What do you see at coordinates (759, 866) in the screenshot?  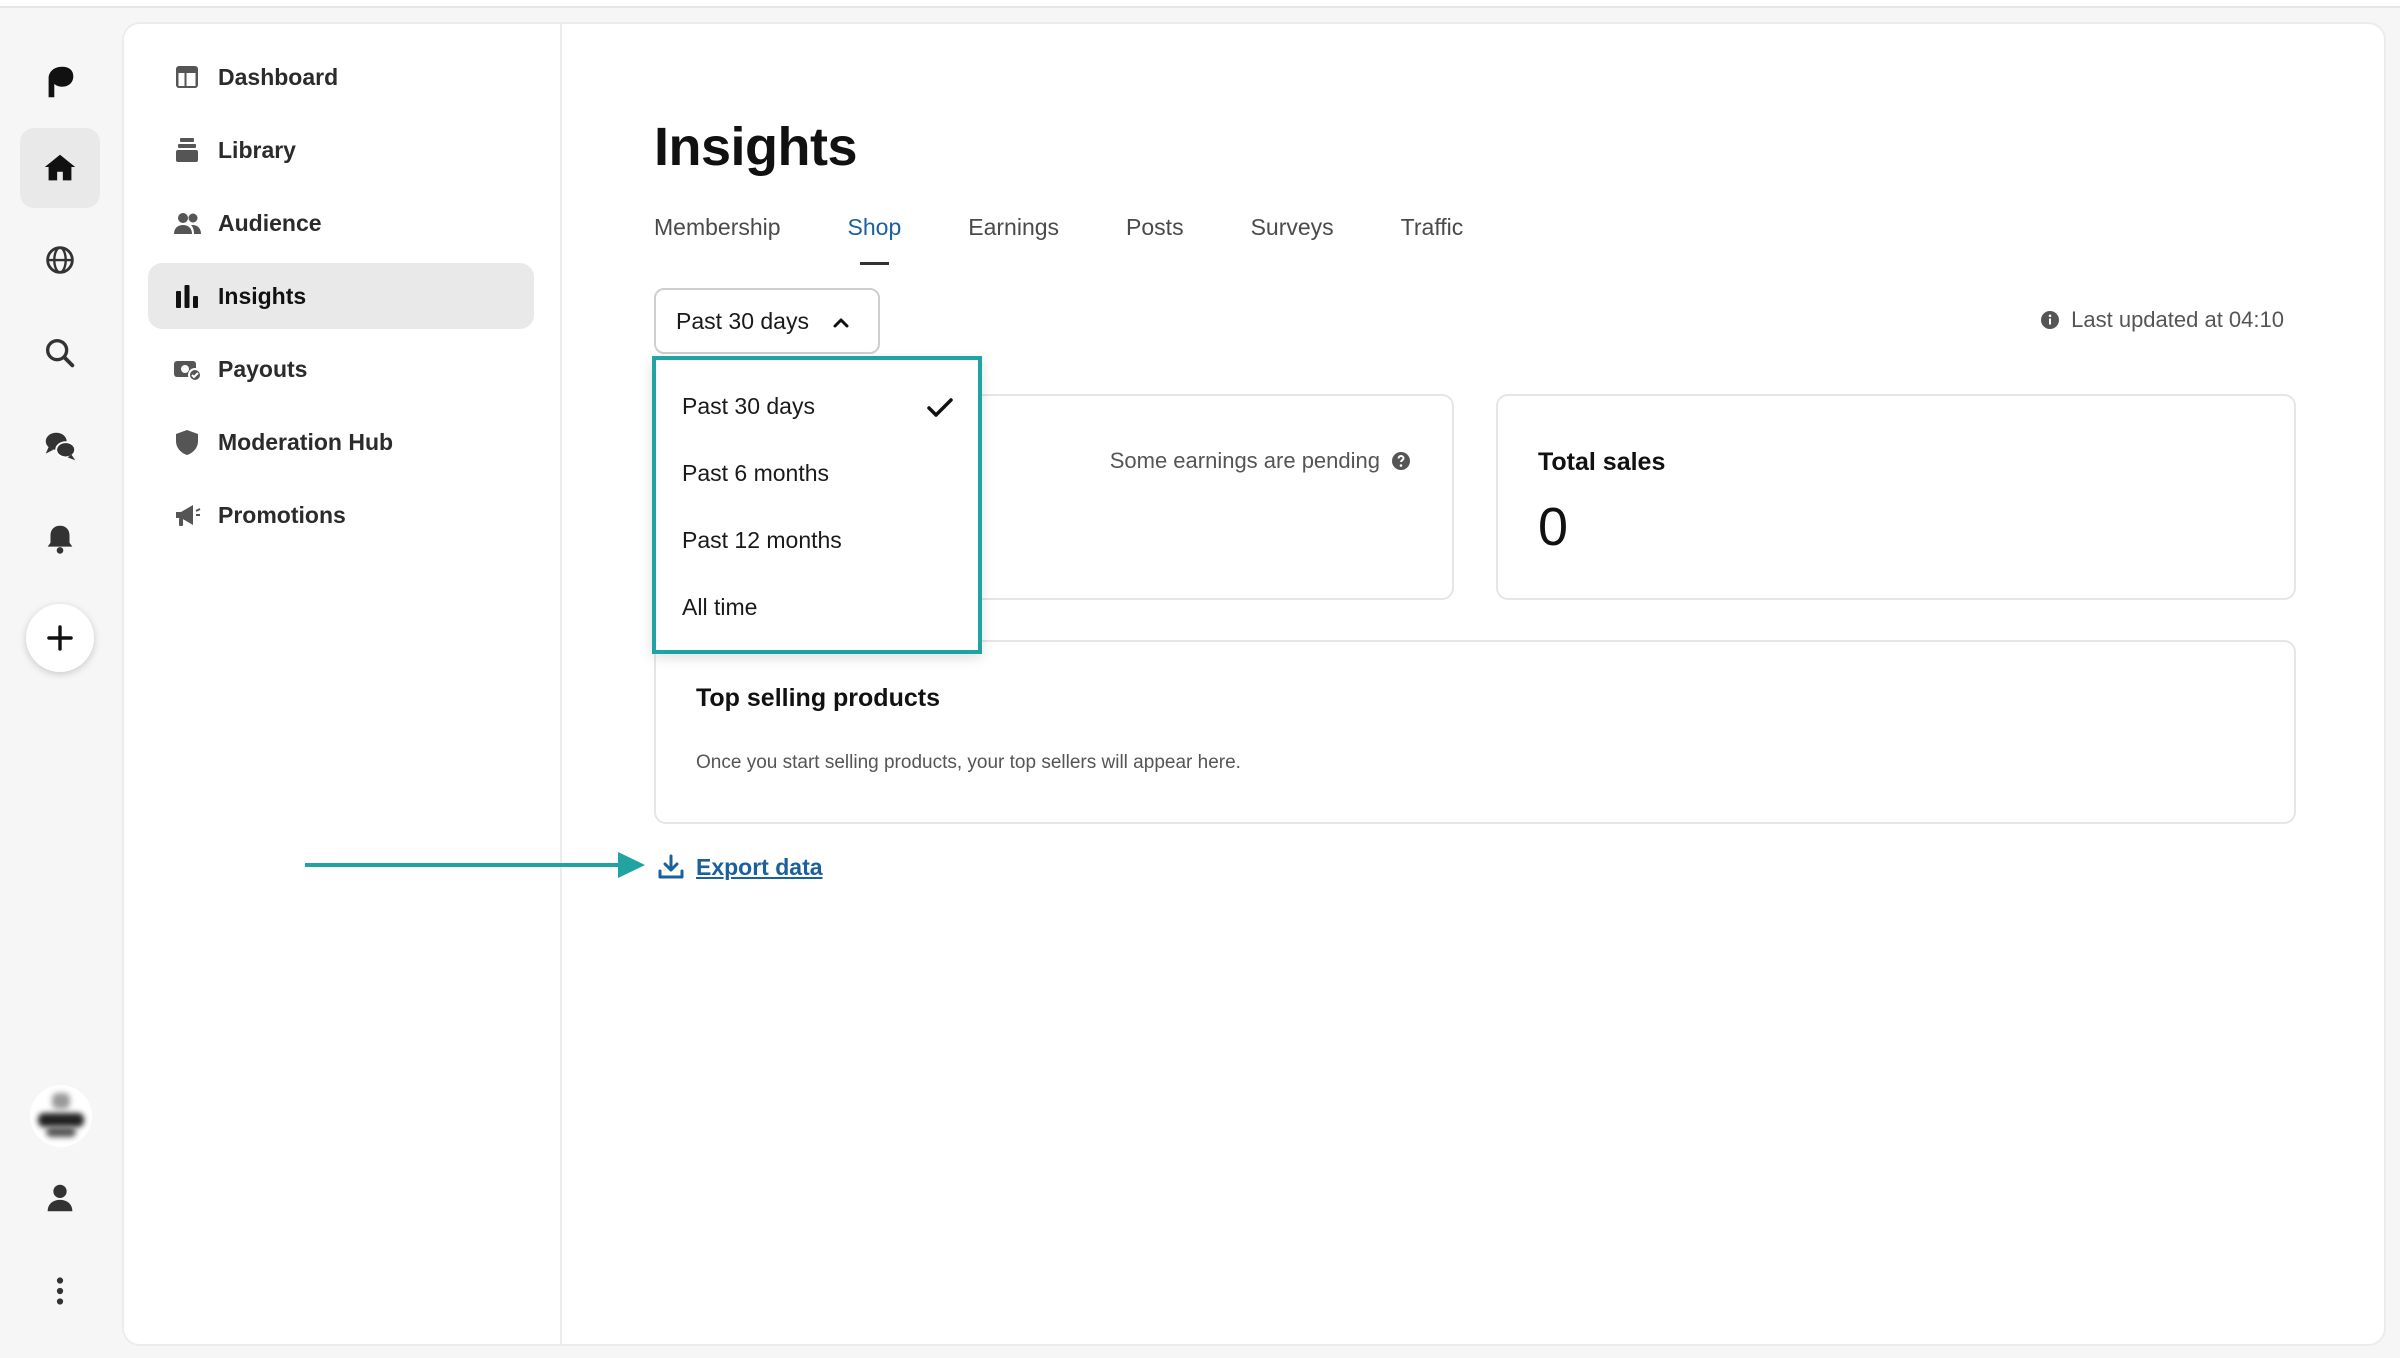 I see `export-data-label: Export data` at bounding box center [759, 866].